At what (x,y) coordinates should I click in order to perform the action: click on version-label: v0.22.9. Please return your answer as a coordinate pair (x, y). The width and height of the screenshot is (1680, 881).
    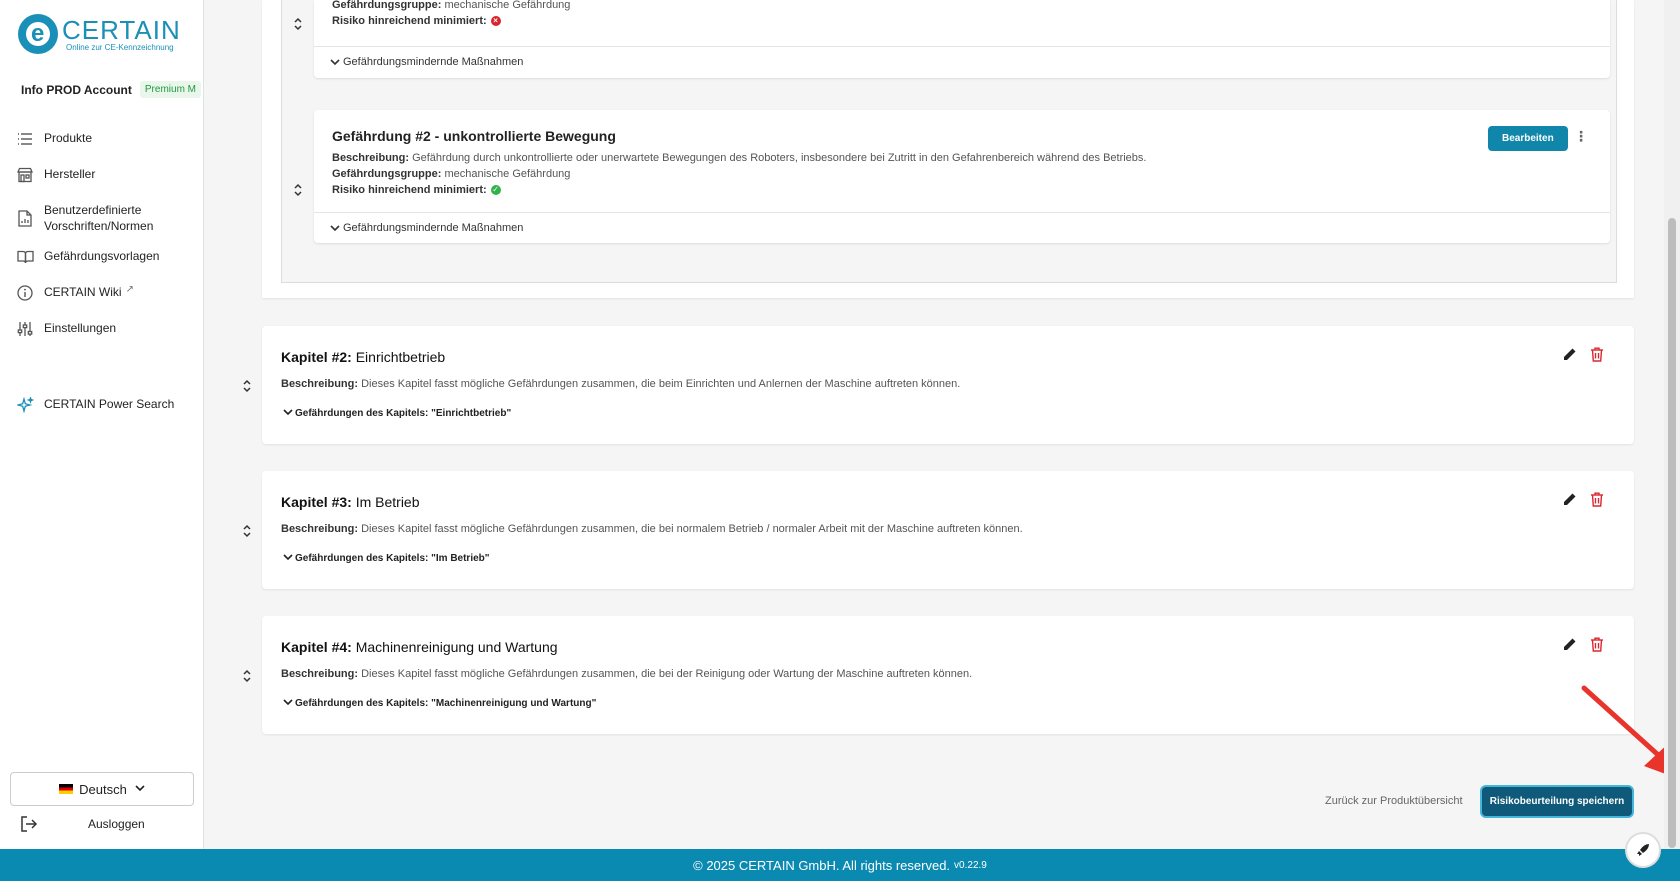
    Looking at the image, I should click on (970, 865).